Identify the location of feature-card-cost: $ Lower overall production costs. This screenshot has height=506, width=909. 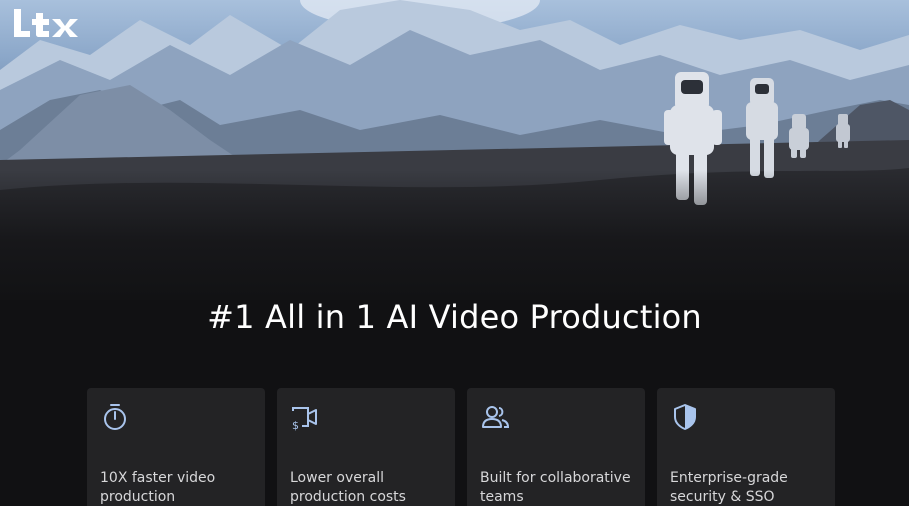
(366, 447).